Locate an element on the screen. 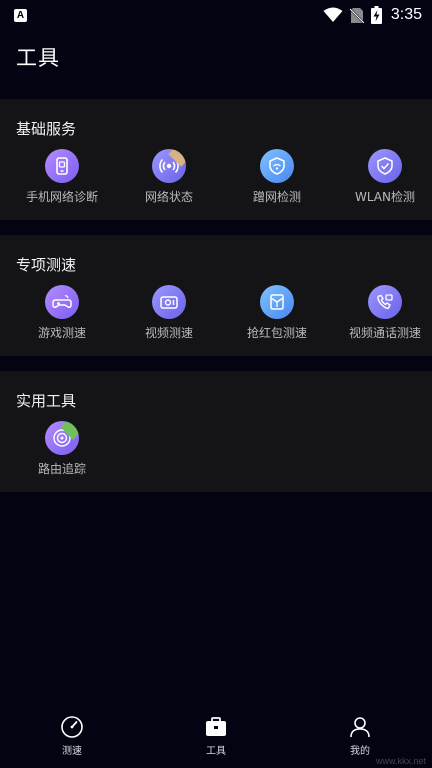  tool-label: 视频通话测速 is located at coordinates (384, 333).